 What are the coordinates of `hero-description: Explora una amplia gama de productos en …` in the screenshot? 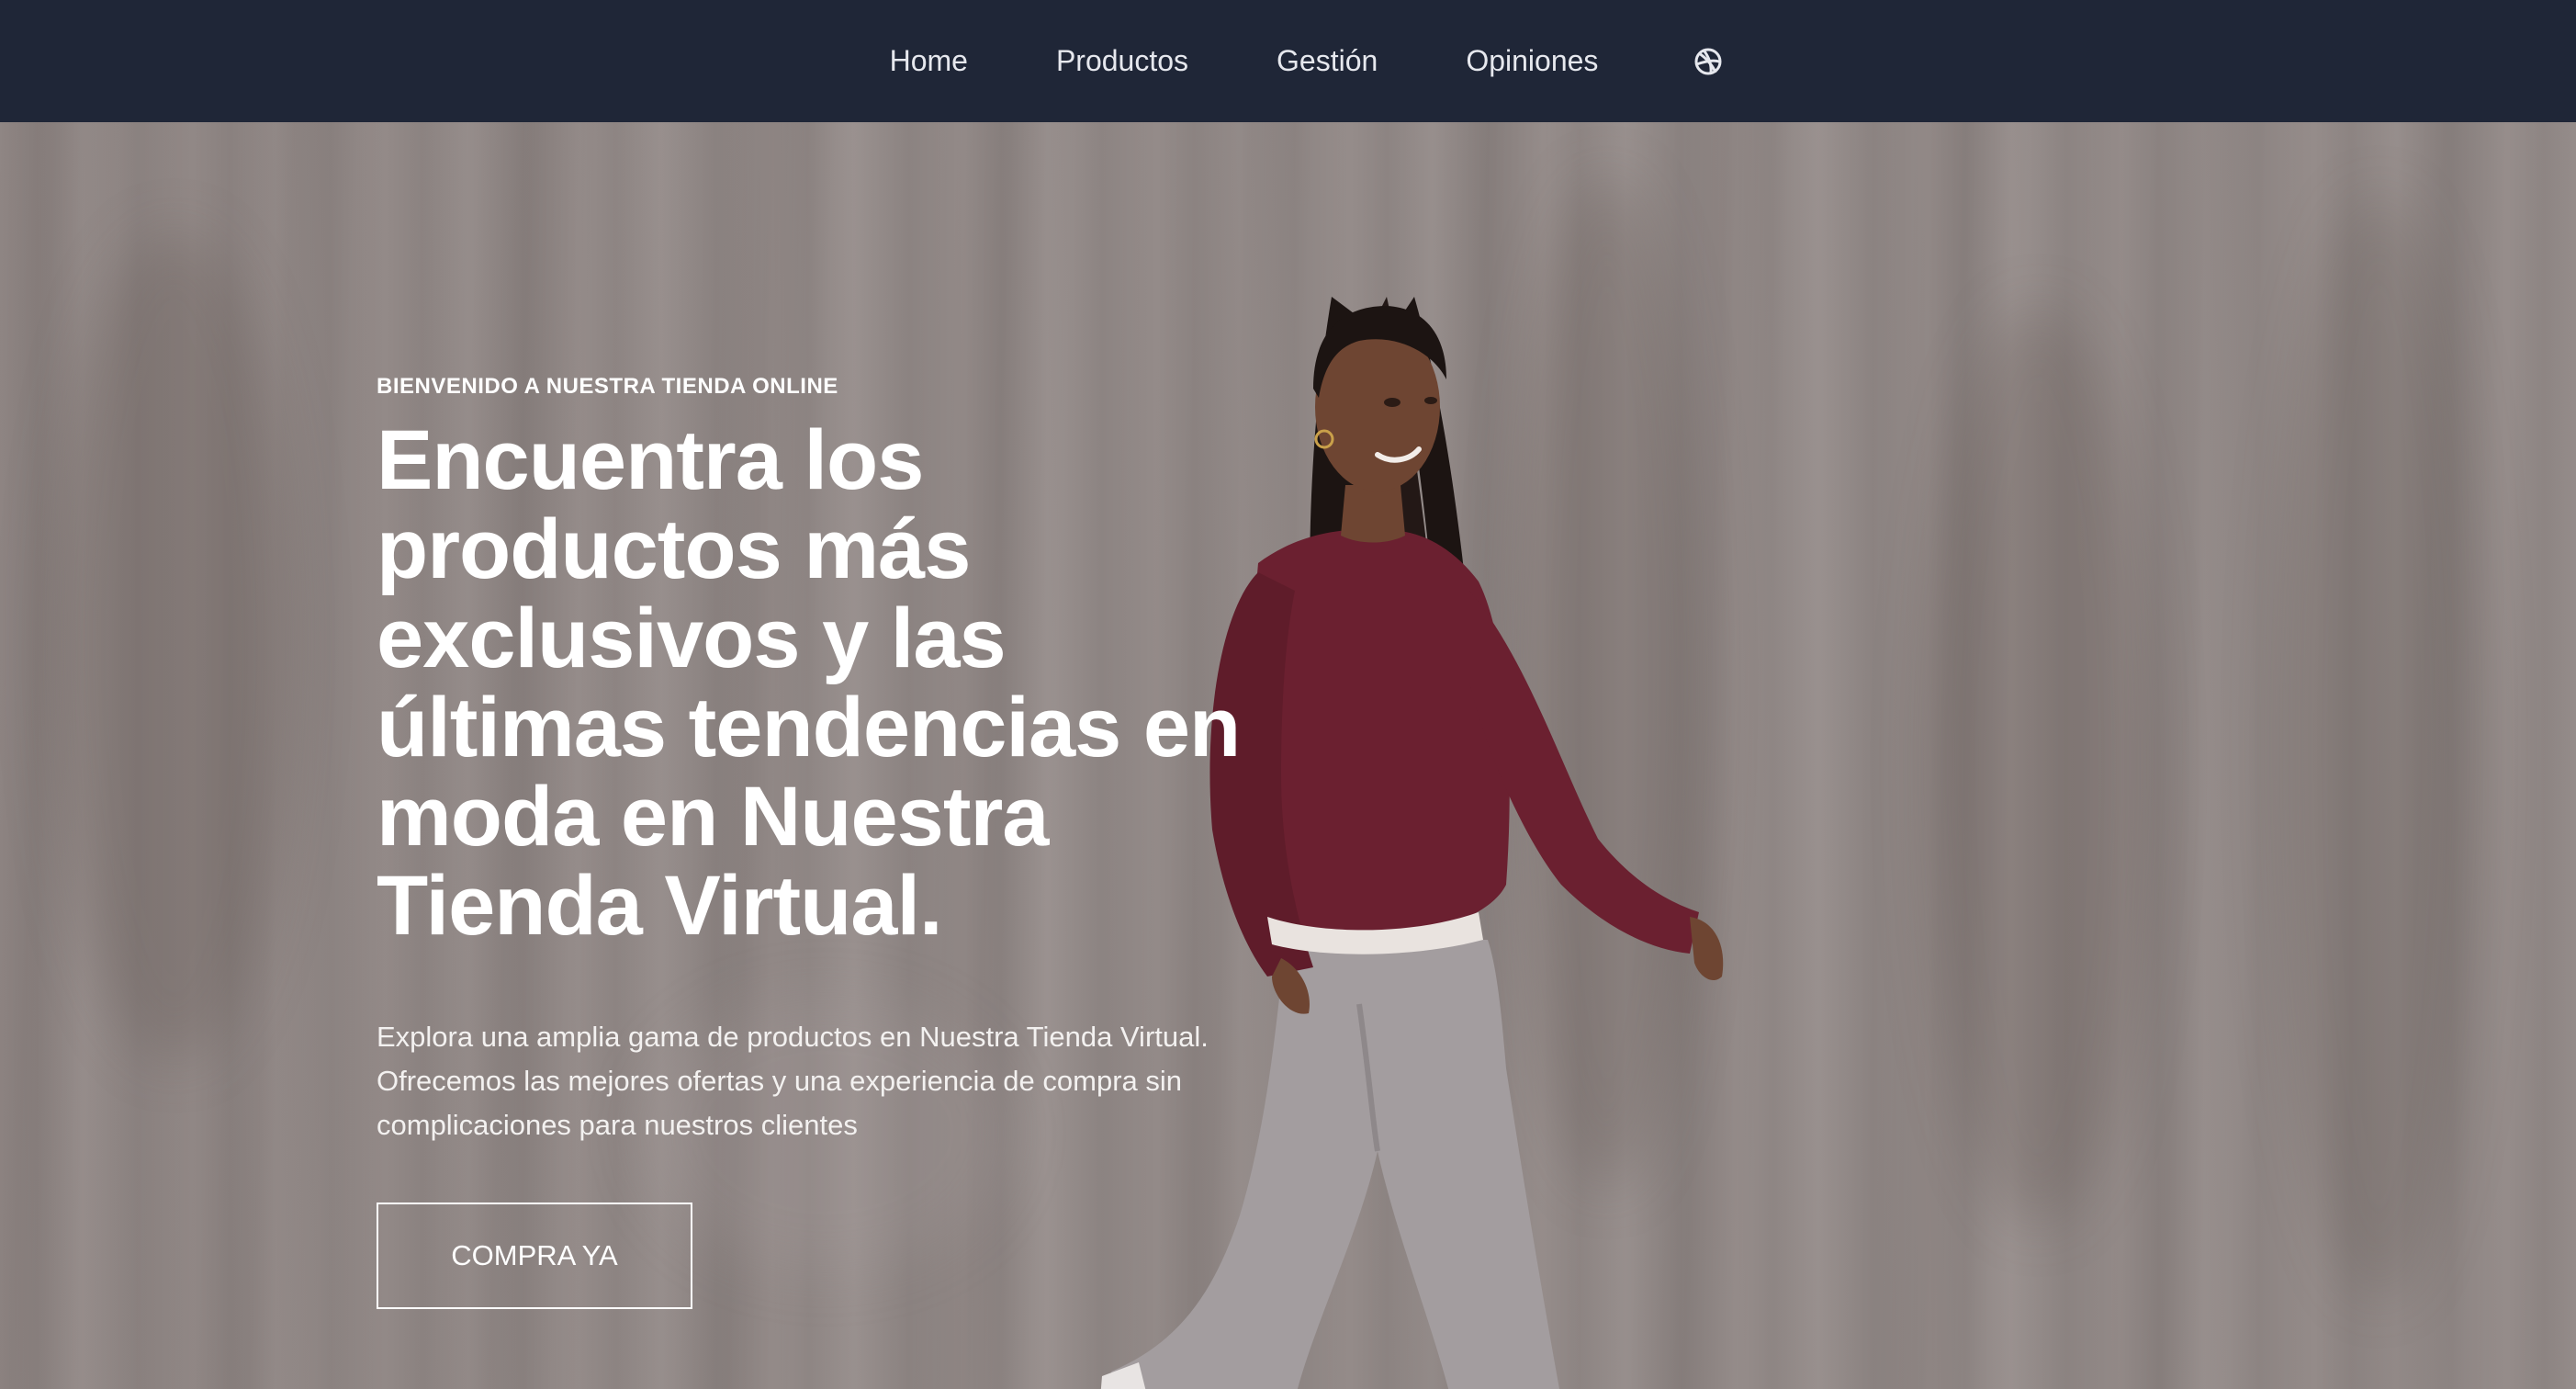 It's located at (793, 1081).